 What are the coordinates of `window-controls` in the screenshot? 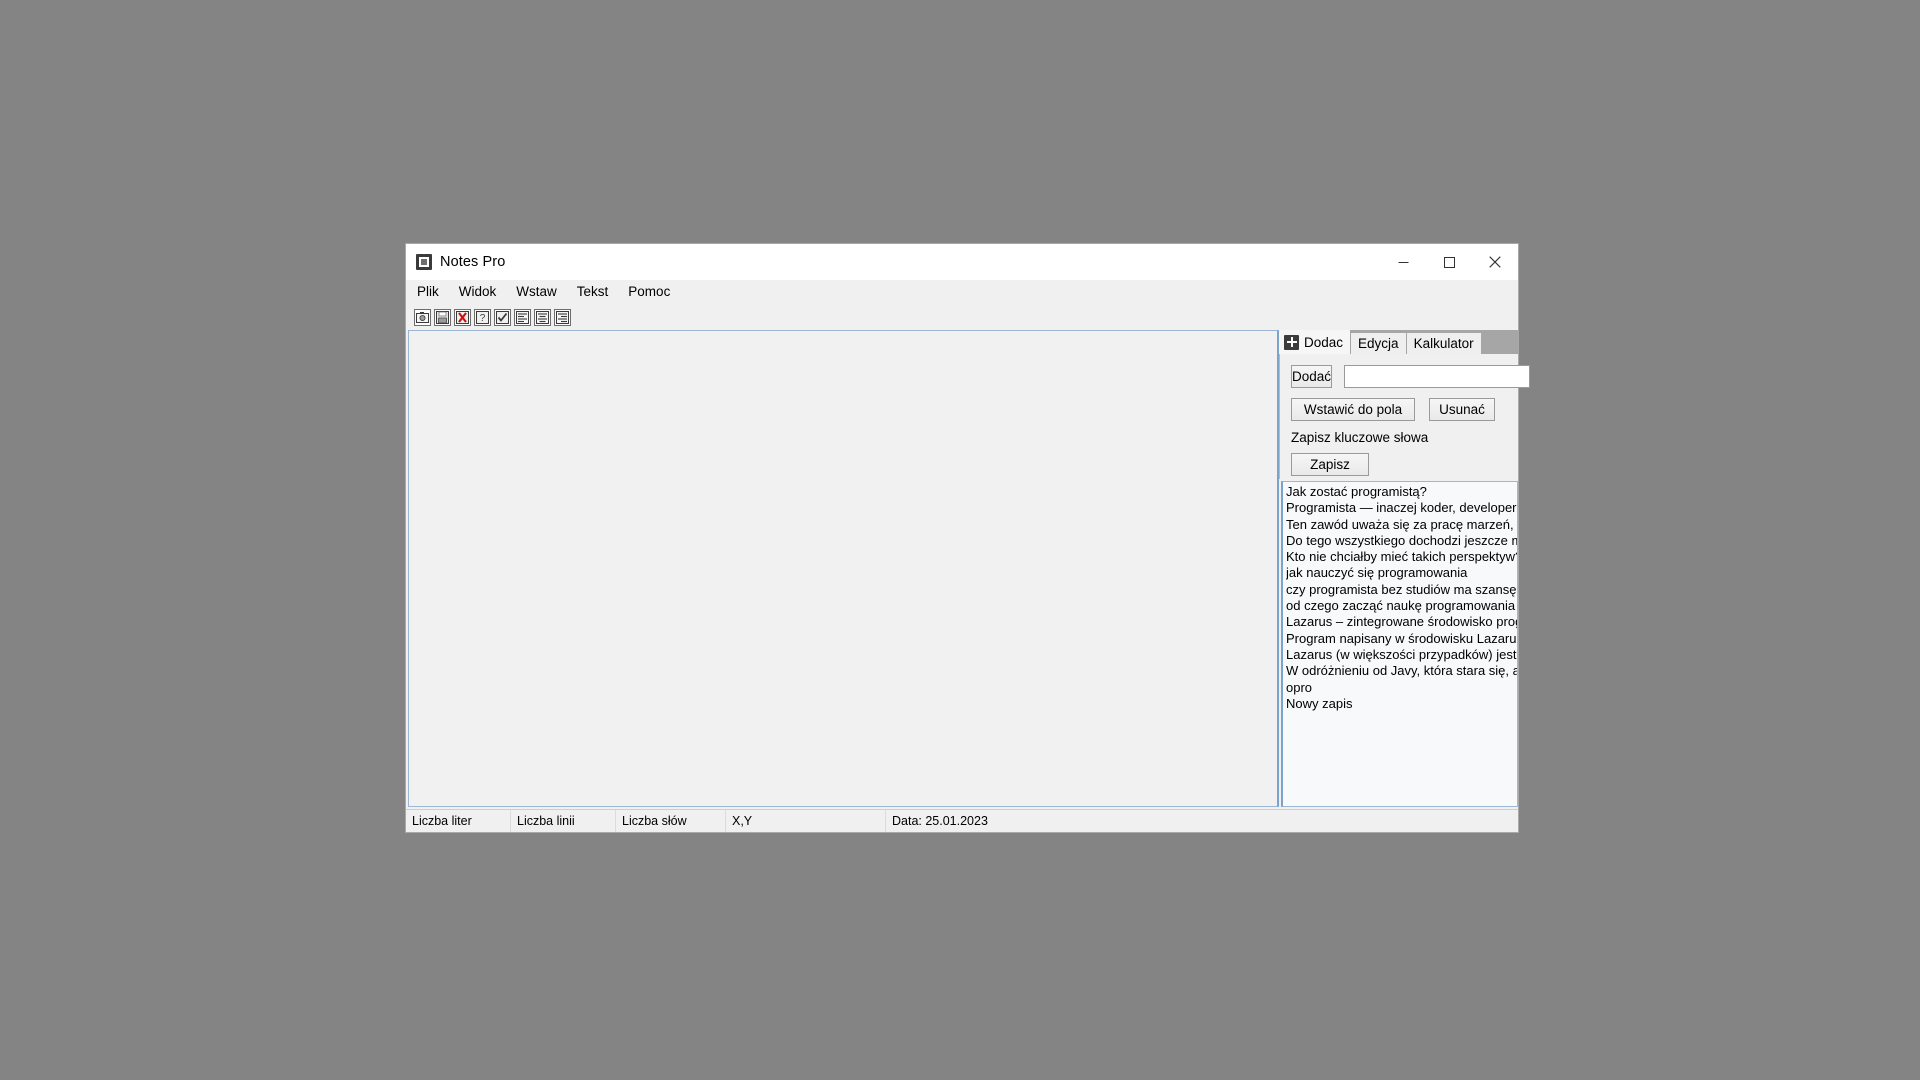 It's located at (1449, 262).